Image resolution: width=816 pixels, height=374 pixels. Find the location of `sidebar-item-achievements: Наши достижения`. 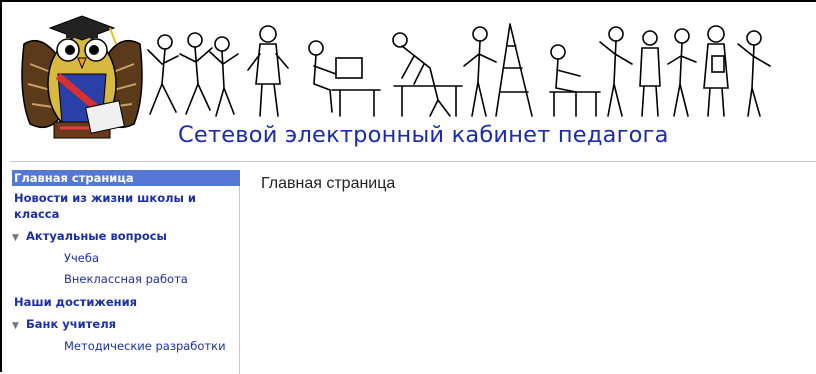

sidebar-item-achievements: Наши достижения is located at coordinates (74, 302).